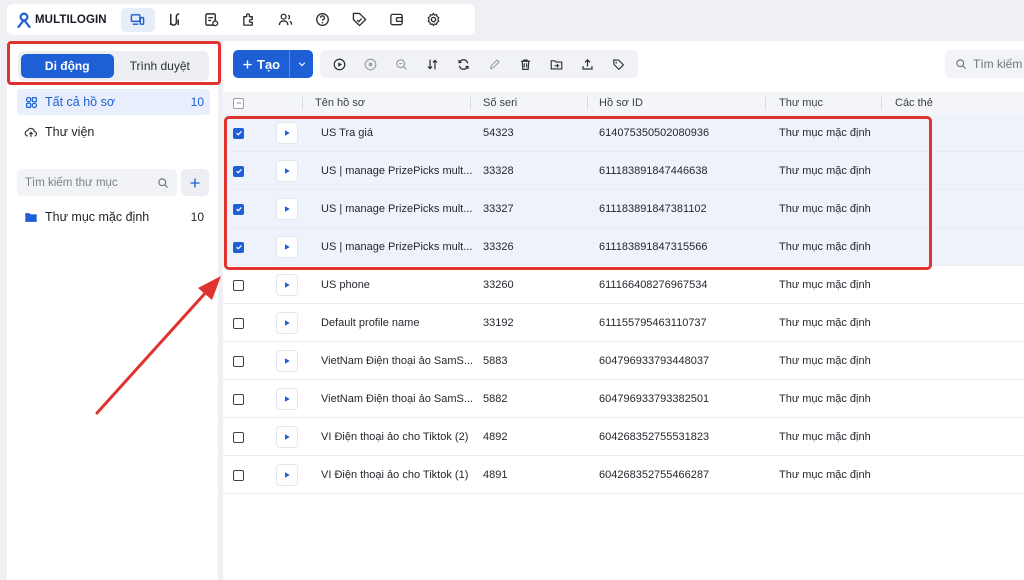 The height and width of the screenshot is (580, 1024). I want to click on inspect-button, so click(401, 64).